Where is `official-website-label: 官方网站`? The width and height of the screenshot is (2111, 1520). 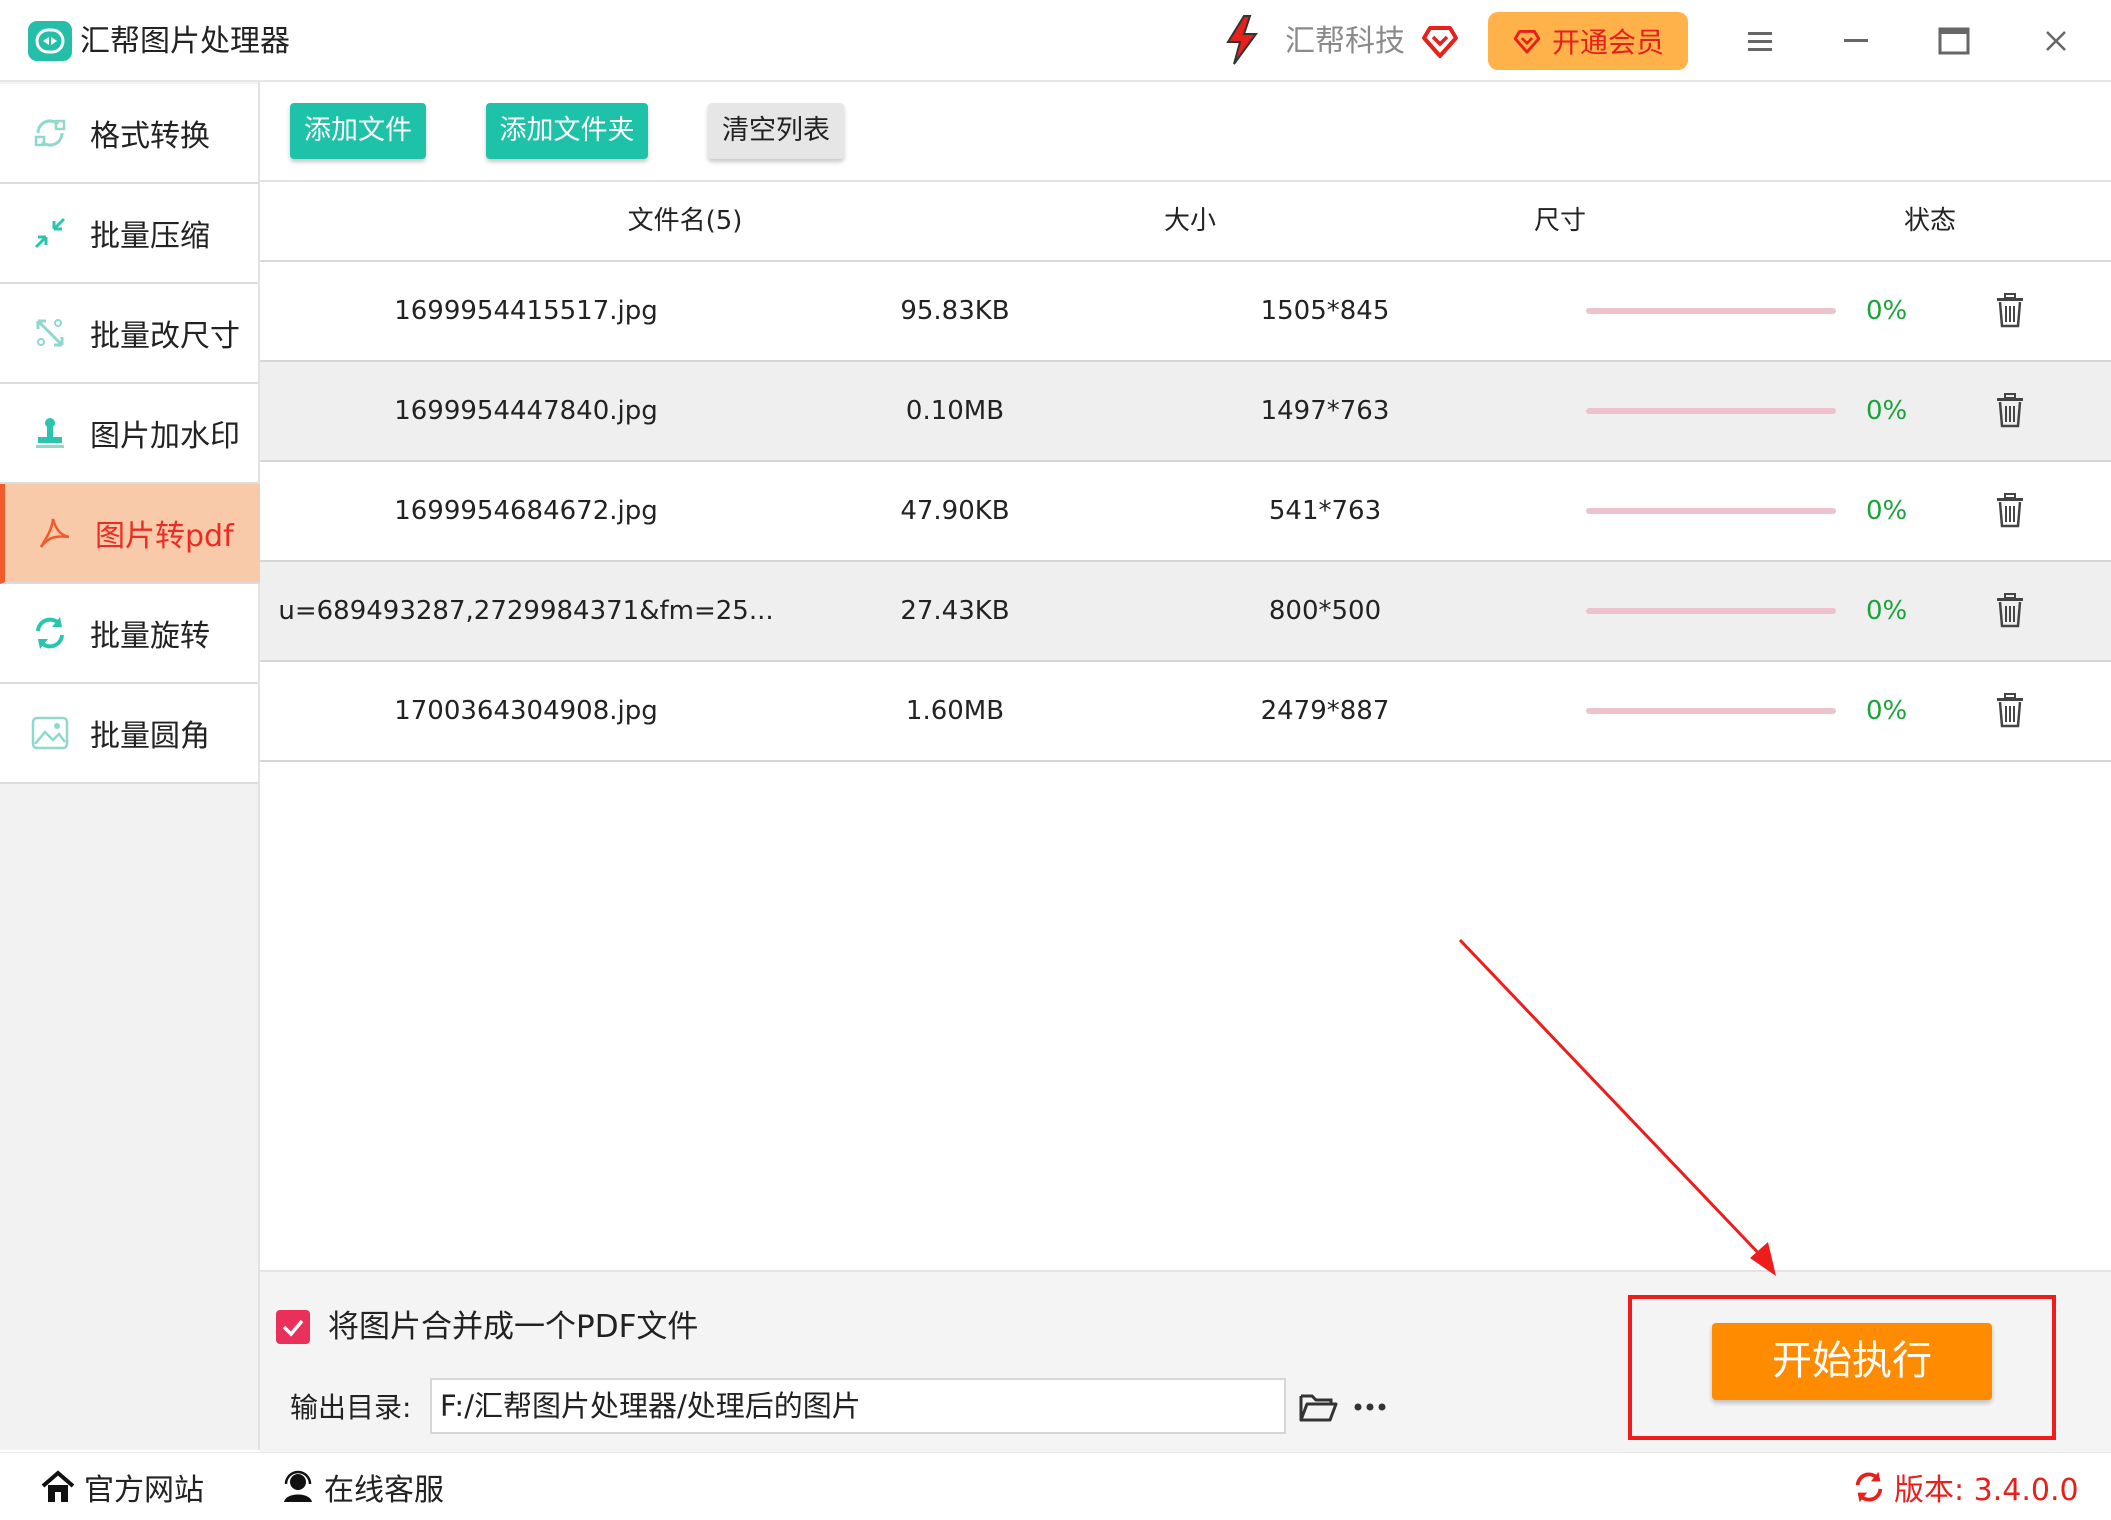
official-website-label: 官方网站 is located at coordinates (144, 1490).